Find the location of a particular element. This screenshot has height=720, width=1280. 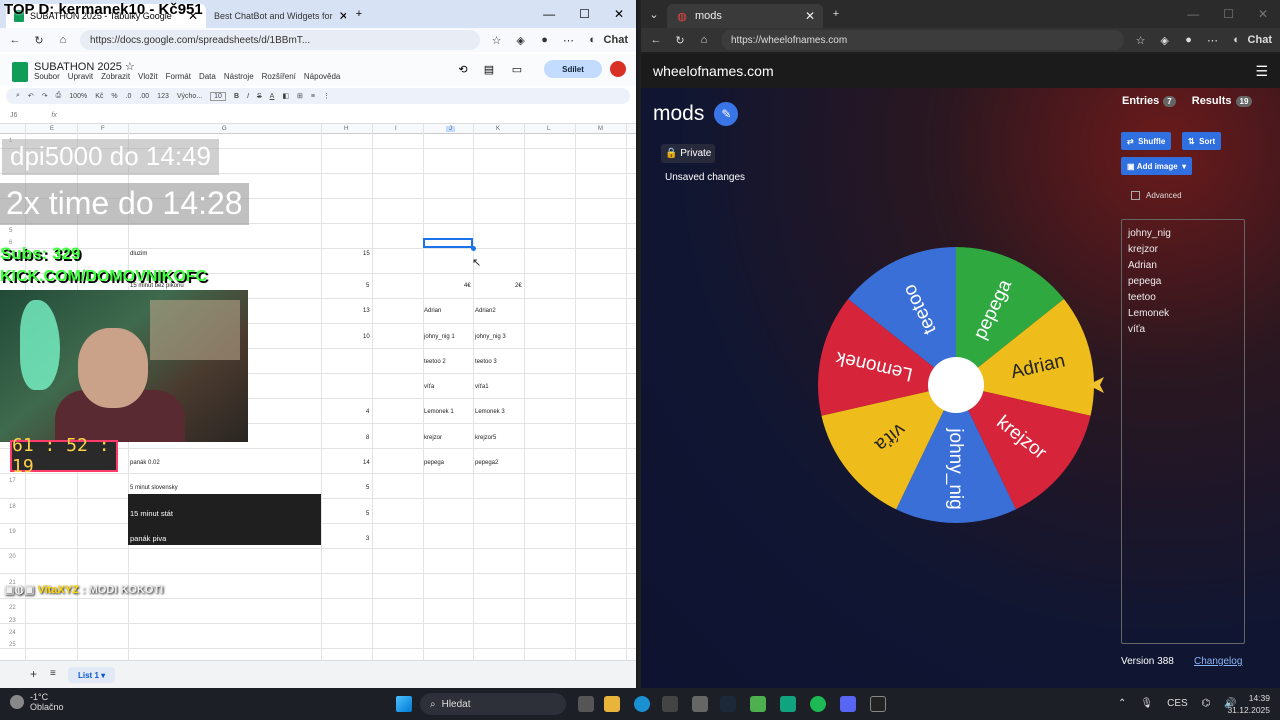

start-button-icon is located at coordinates (404, 704).